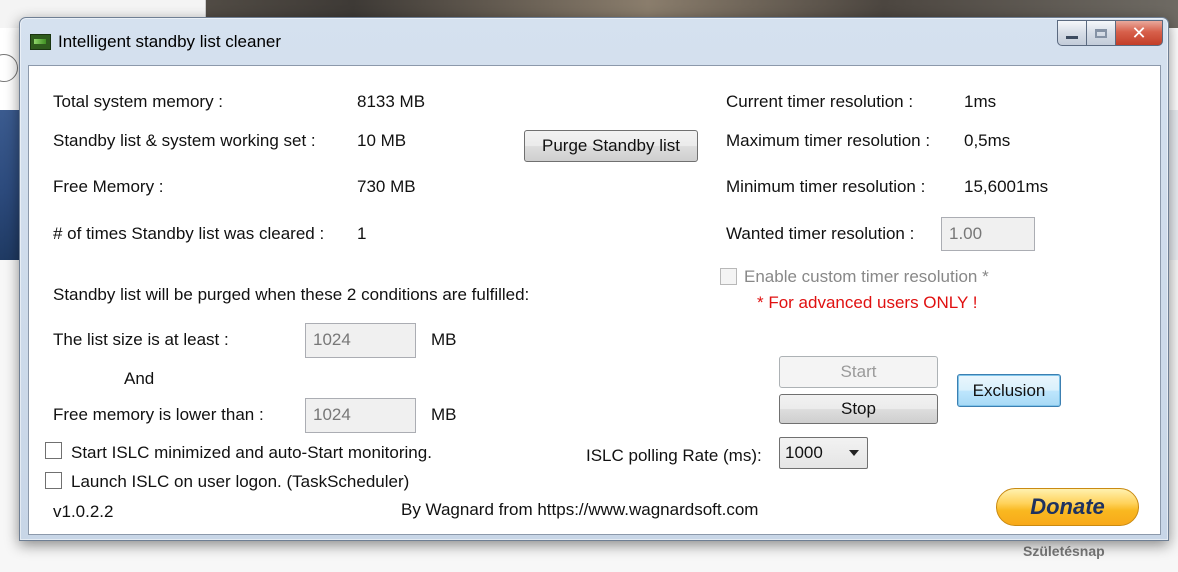 This screenshot has width=1178, height=572. Describe the element at coordinates (170, 41) in the screenshot. I see `window-title: Intelligent standby list cleaner` at that location.